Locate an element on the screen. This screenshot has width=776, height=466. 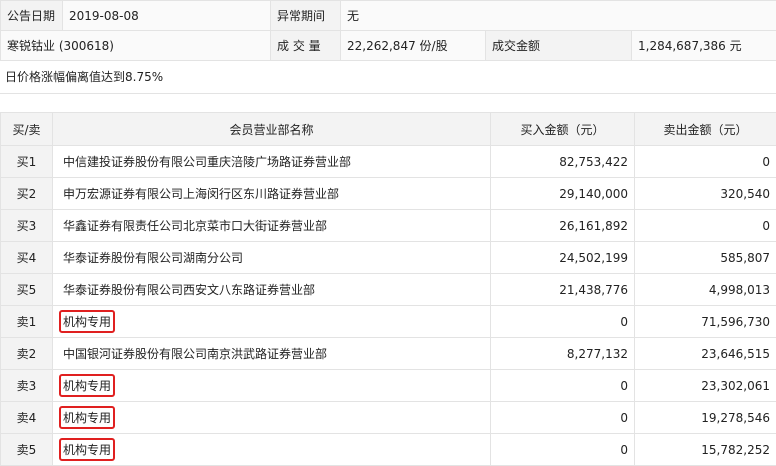
row-side: 卖1 is located at coordinates (27, 322).